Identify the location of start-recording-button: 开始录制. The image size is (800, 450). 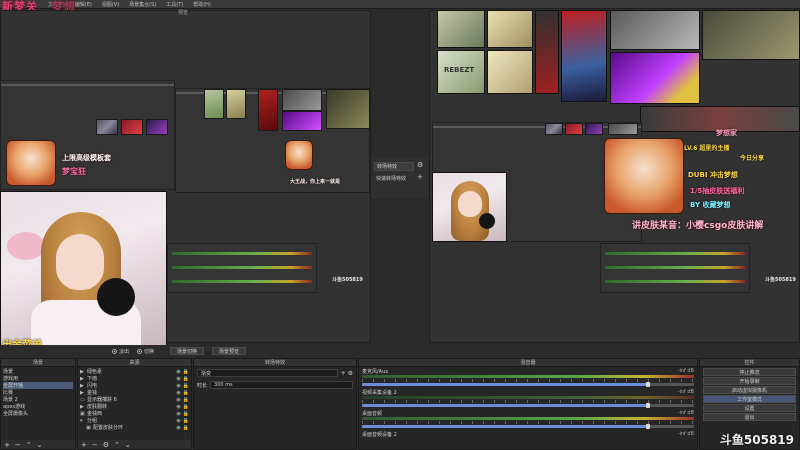
(749, 381).